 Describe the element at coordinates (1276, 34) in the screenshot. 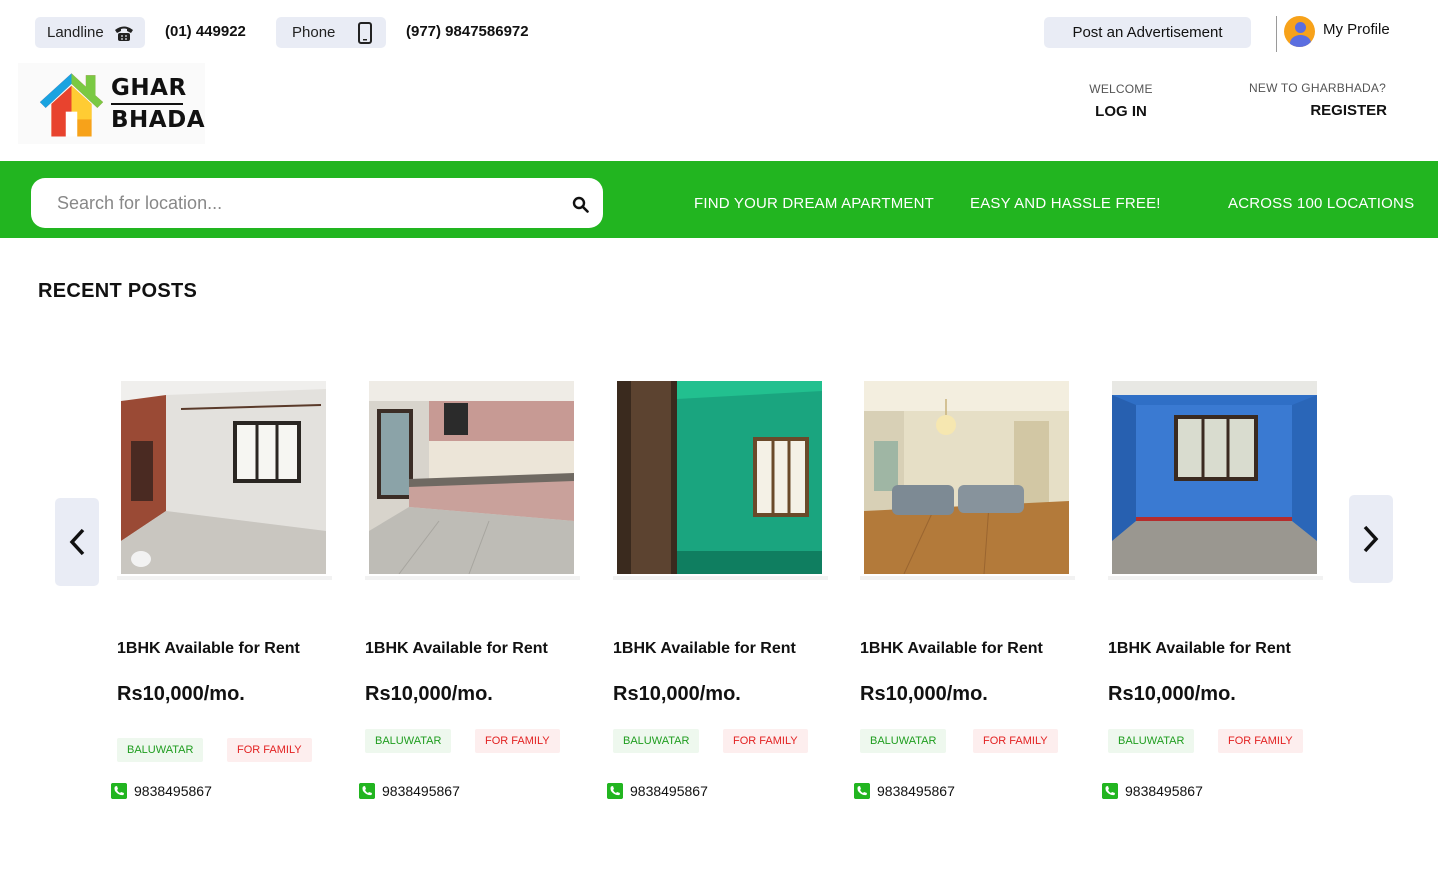

I see `header-divider` at that location.